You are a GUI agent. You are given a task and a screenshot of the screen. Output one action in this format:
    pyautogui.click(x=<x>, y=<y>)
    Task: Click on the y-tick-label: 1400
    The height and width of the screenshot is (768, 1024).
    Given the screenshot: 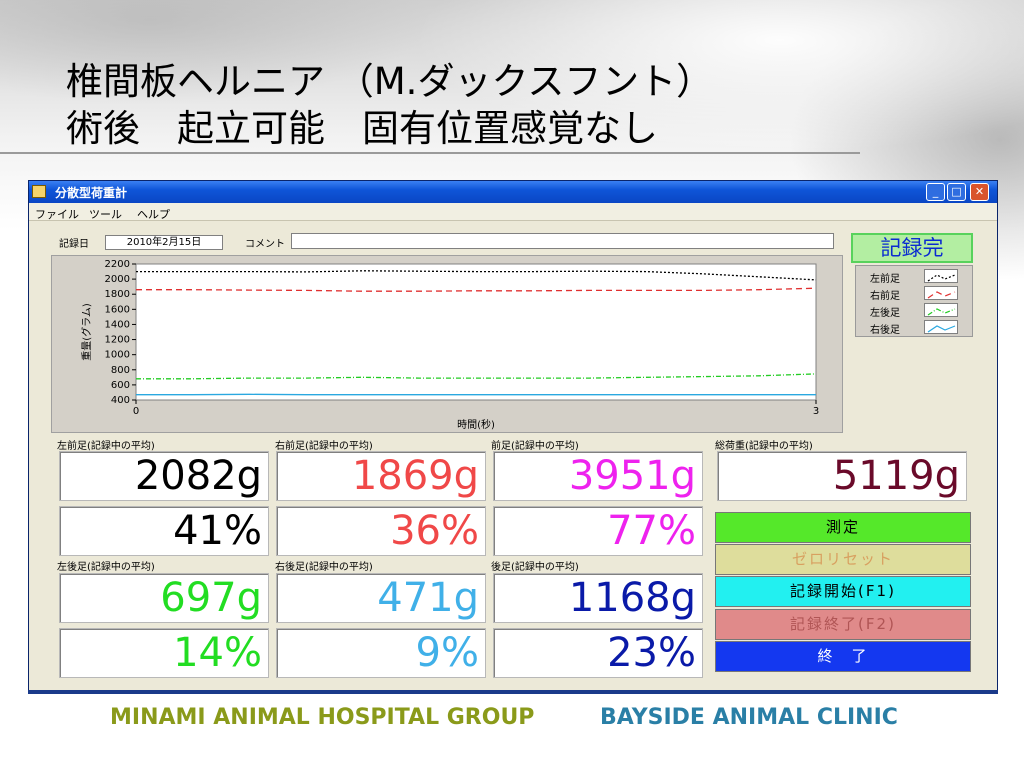 What is the action you would take?
    pyautogui.click(x=117, y=324)
    